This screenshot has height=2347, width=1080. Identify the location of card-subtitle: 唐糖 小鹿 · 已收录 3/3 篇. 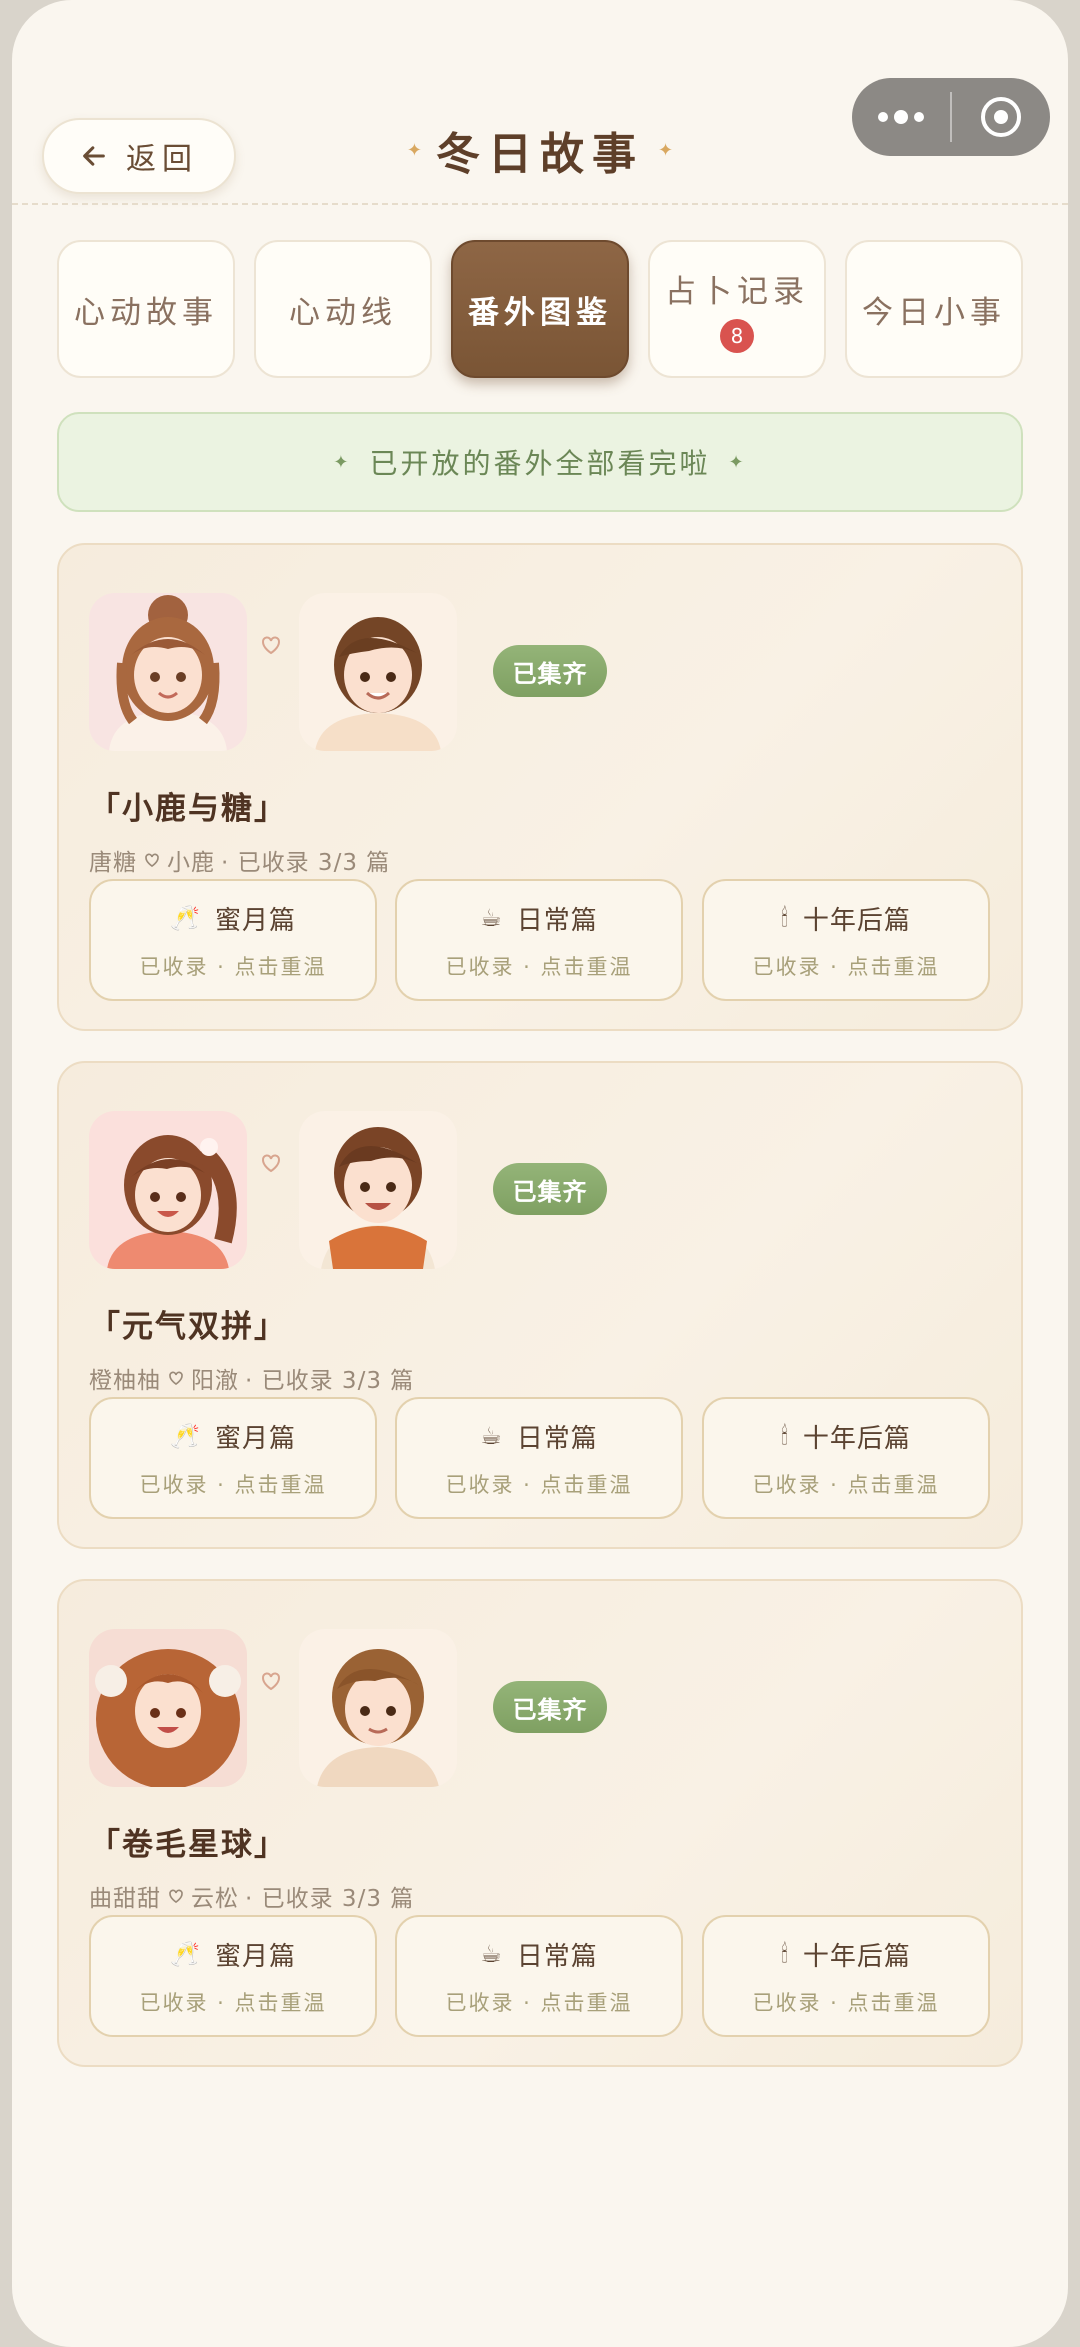
(239, 860).